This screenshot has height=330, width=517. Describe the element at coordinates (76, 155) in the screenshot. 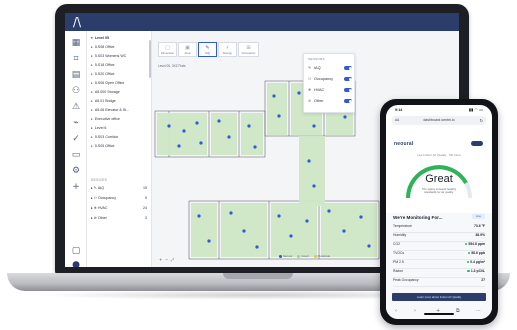

I see `document-icon: ▭` at that location.